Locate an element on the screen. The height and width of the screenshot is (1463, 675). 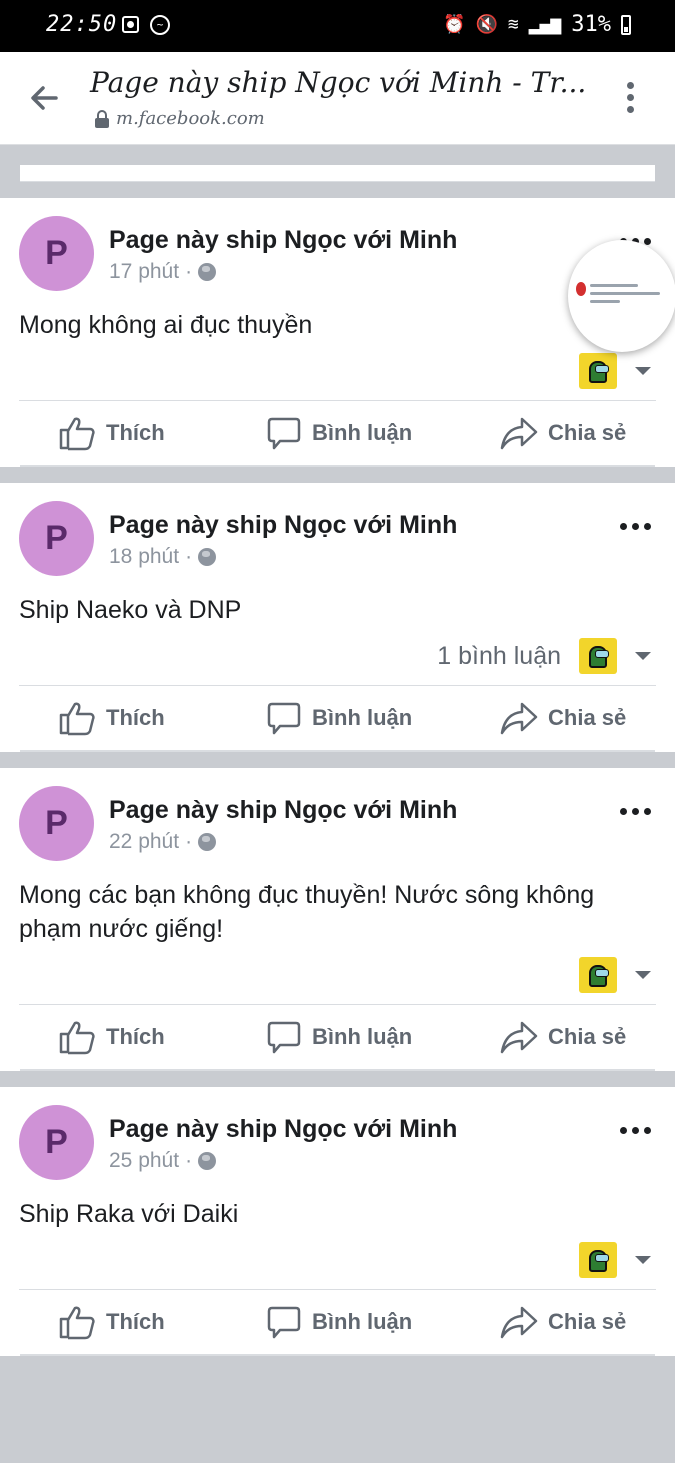
signal-icon: ▂▄▆ is located at coordinates (545, 24).